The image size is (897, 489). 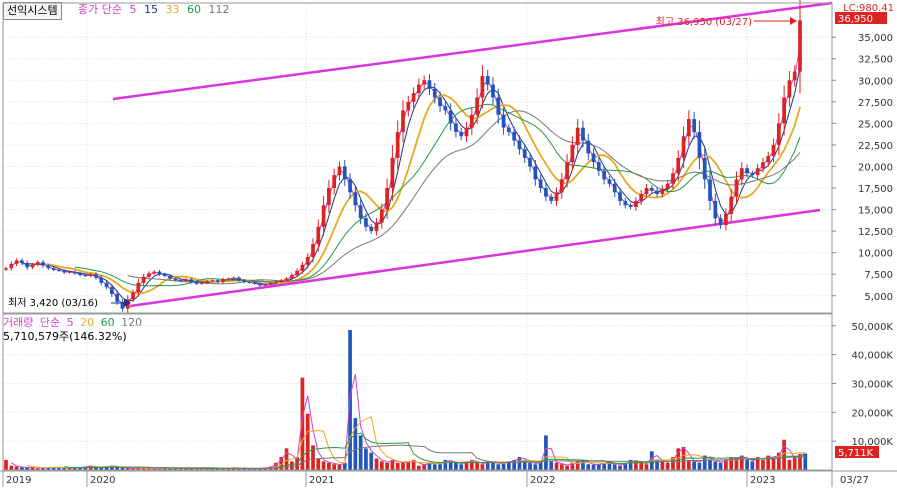 What do you see at coordinates (872, 356) in the screenshot?
I see `volume-tick-label: 40,000K` at bounding box center [872, 356].